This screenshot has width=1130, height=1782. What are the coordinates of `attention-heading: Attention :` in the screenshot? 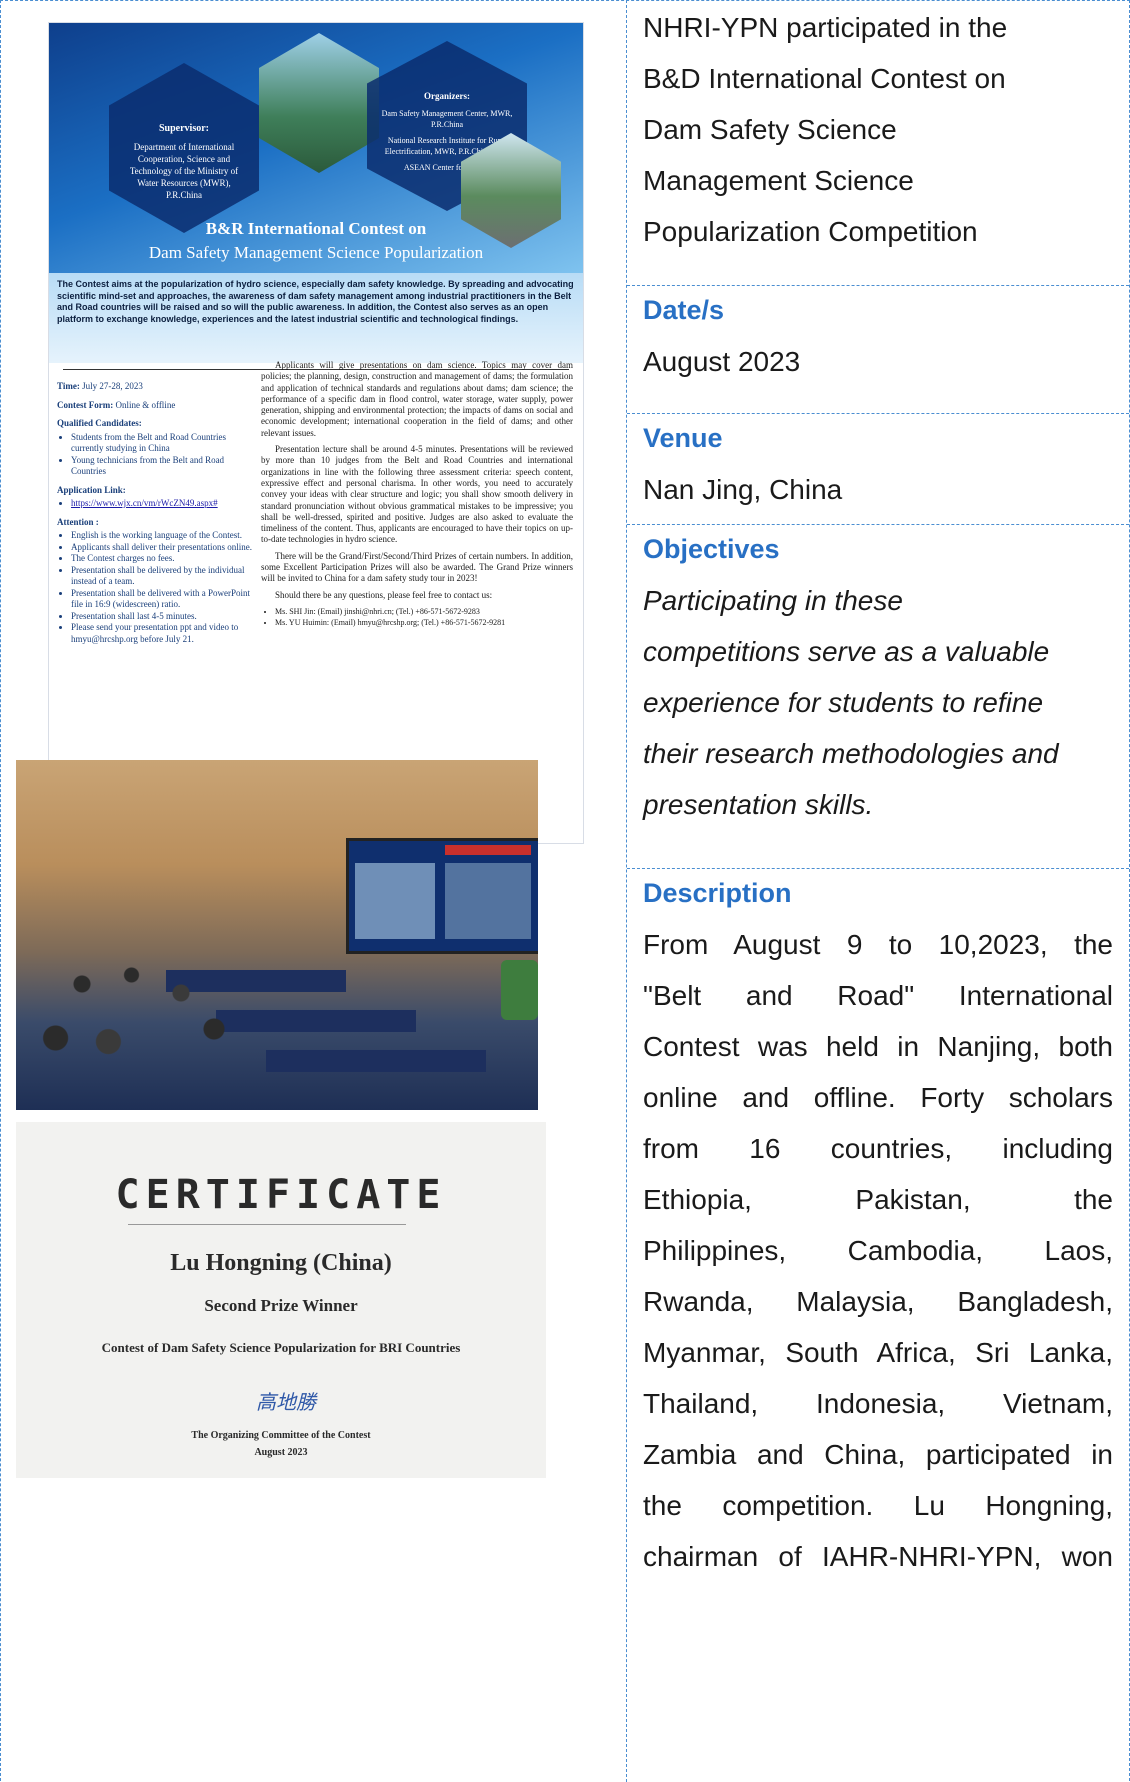 It's located at (78, 521).